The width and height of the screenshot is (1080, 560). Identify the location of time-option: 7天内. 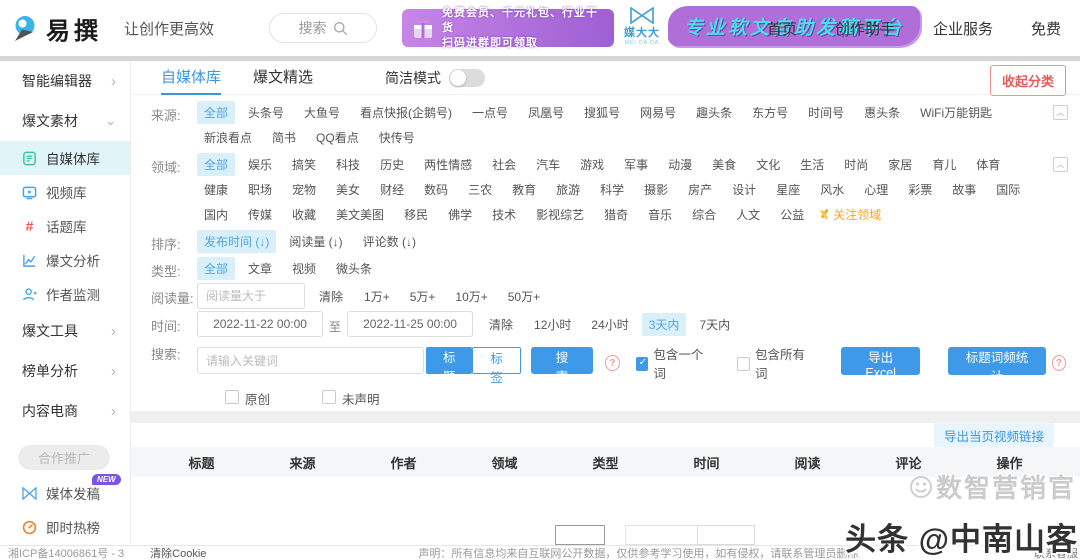
(714, 324).